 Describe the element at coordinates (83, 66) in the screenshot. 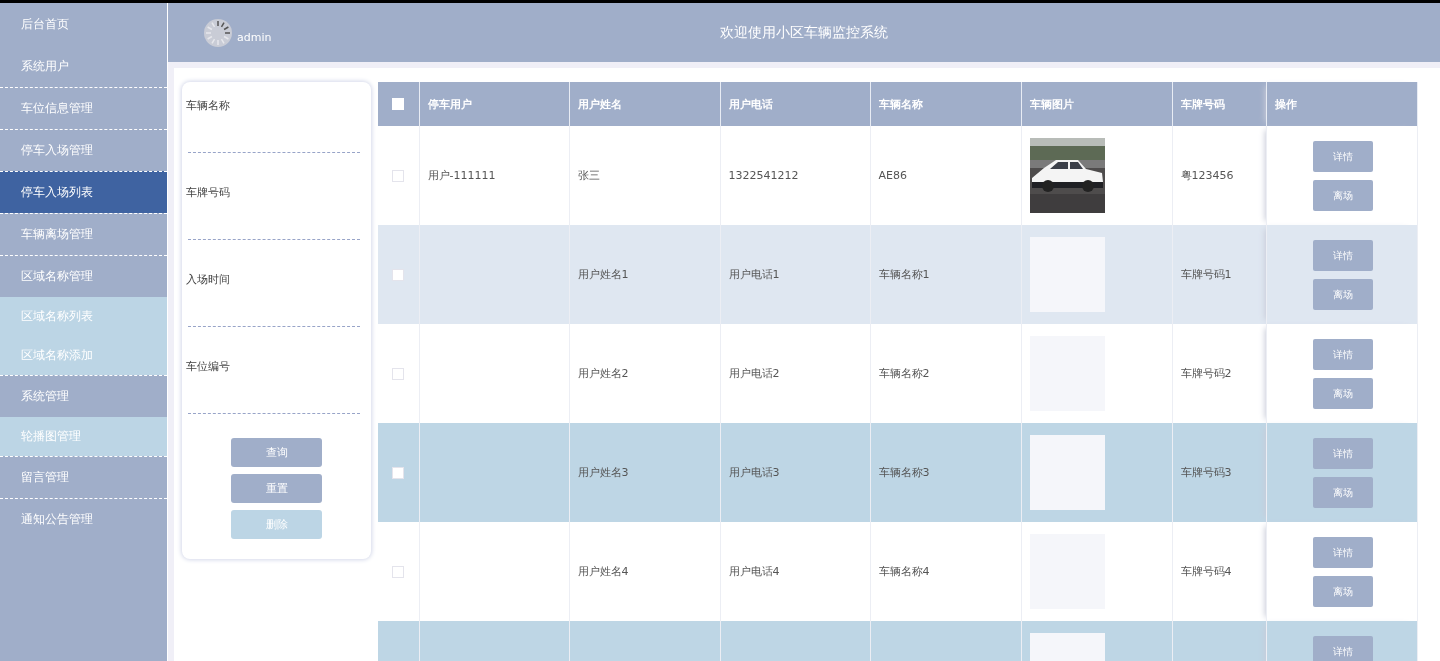

I see `sidebar-item: 系统用户` at that location.